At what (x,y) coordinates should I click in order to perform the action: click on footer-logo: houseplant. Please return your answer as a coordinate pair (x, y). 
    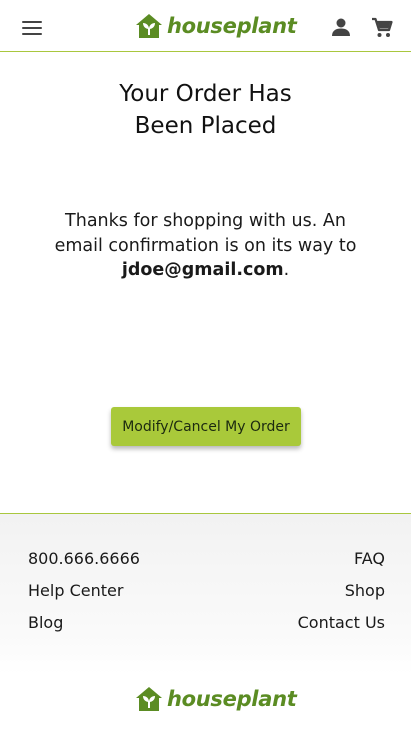
    Looking at the image, I should click on (216, 699).